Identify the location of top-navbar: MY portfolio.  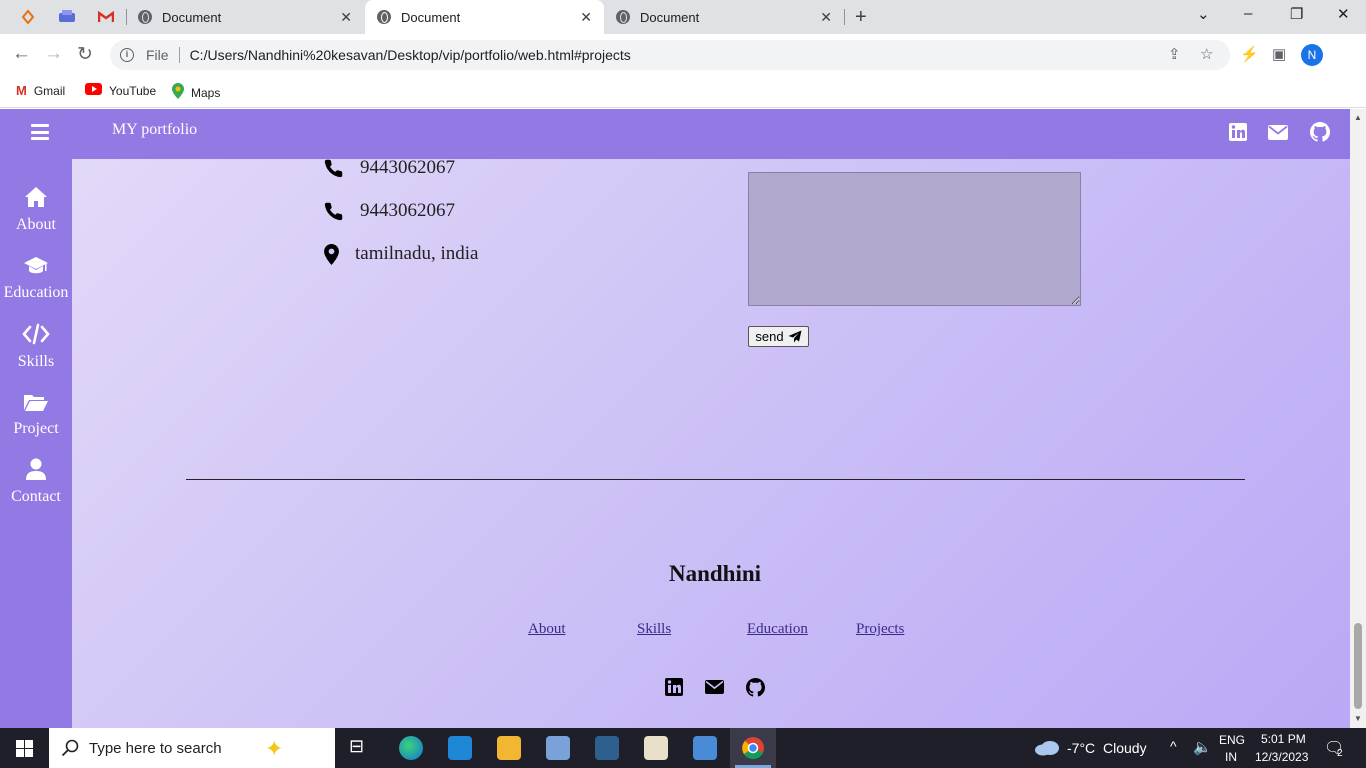
(675, 134).